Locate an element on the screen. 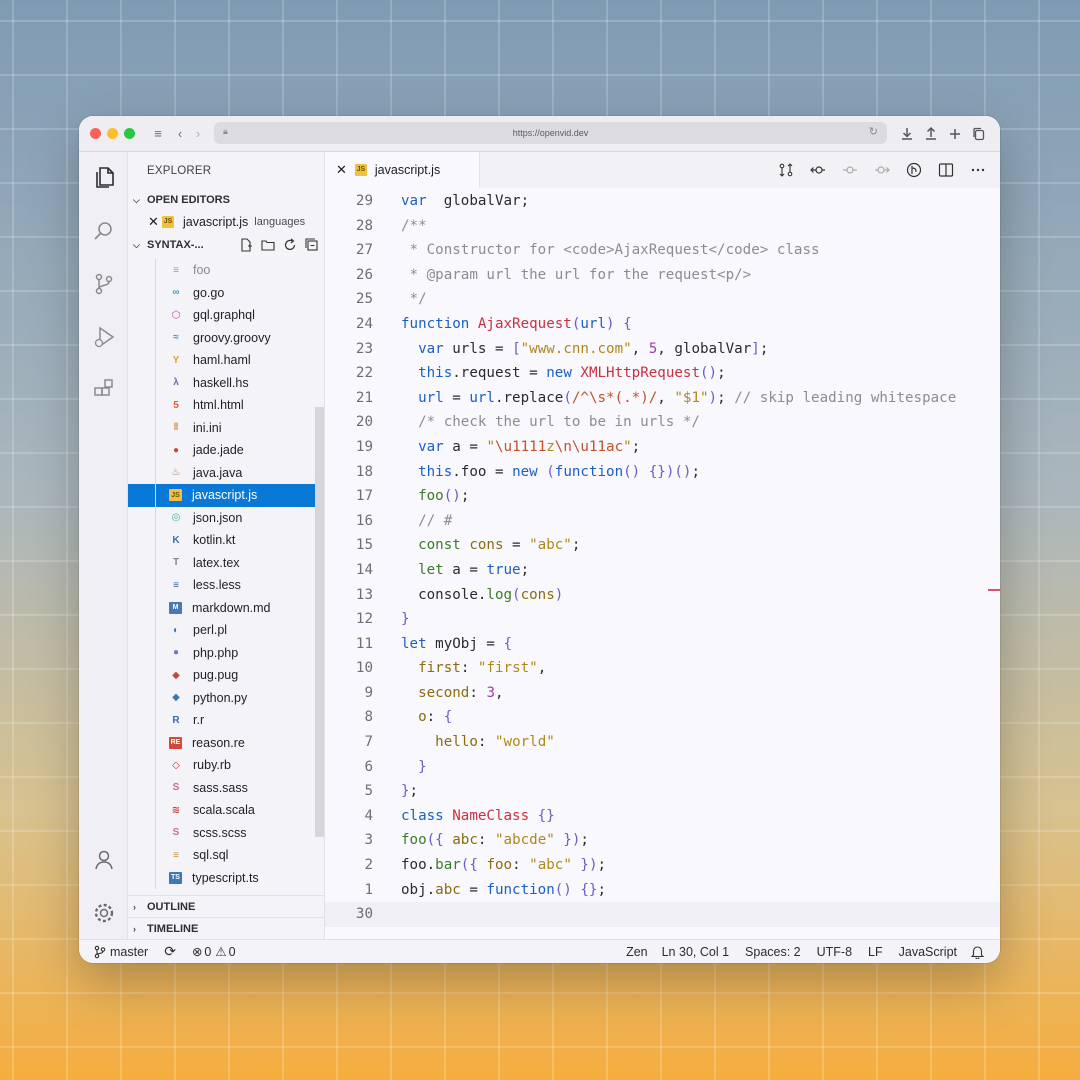  code-line: 30 is located at coordinates (662, 914).